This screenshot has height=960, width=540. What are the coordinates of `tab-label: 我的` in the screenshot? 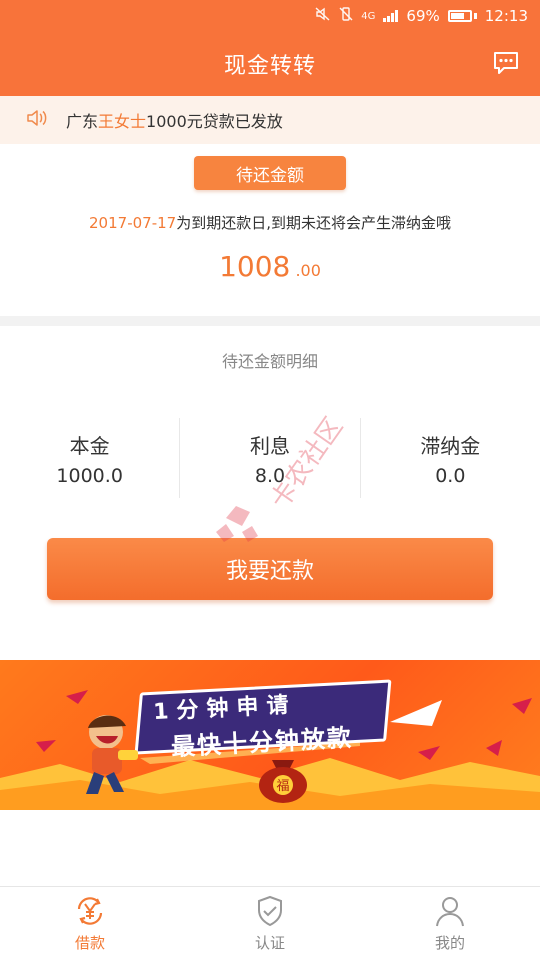 It's located at (449, 943).